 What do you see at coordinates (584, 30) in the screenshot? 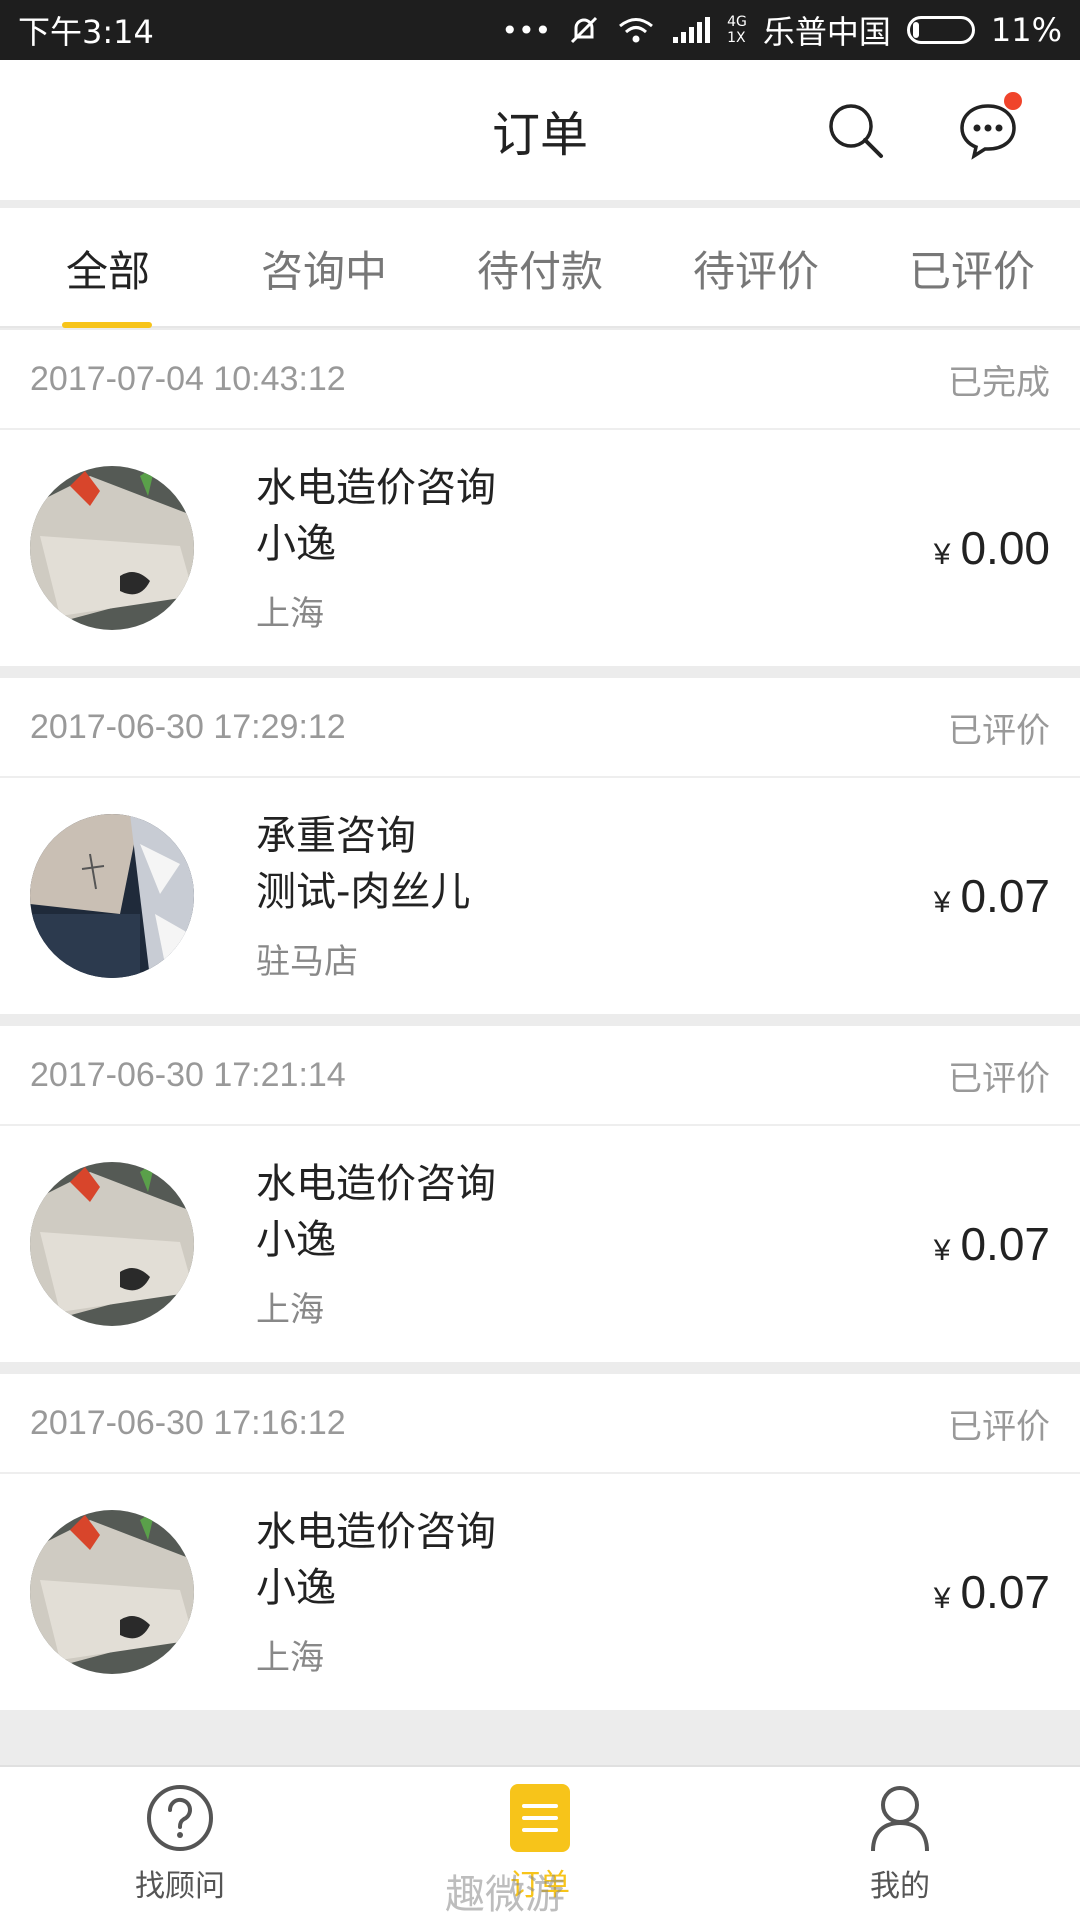
I see `mute-icon` at bounding box center [584, 30].